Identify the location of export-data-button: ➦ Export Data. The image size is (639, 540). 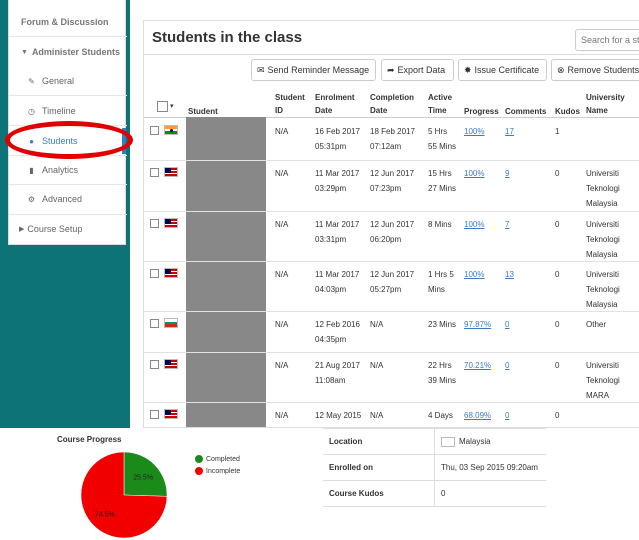
(417, 70).